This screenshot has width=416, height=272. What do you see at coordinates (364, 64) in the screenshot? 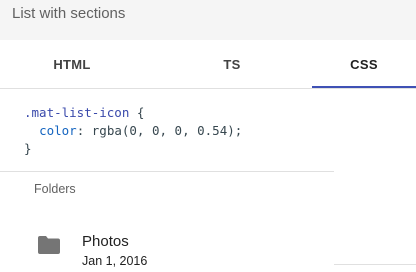
I see `tab-css: CSS` at bounding box center [364, 64].